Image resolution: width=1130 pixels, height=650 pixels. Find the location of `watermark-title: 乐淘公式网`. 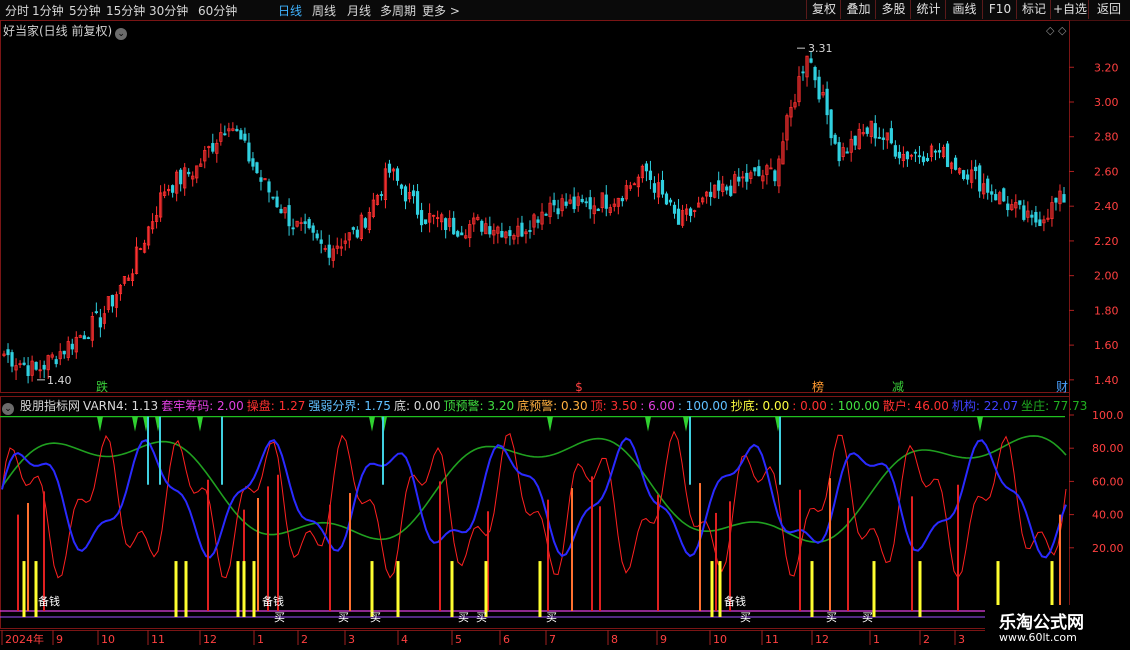

watermark-title: 乐淘公式网 is located at coordinates (1041, 623).